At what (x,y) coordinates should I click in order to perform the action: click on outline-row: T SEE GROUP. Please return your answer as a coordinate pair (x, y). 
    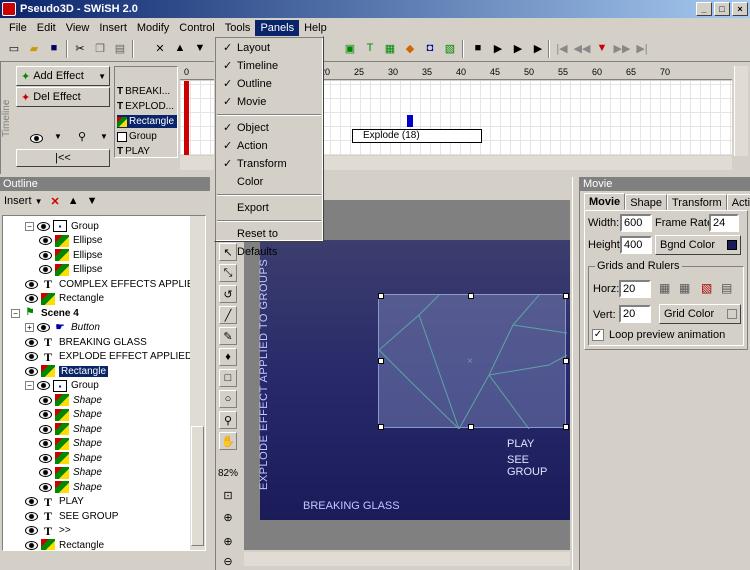
    Looking at the image, I should click on (71, 516).